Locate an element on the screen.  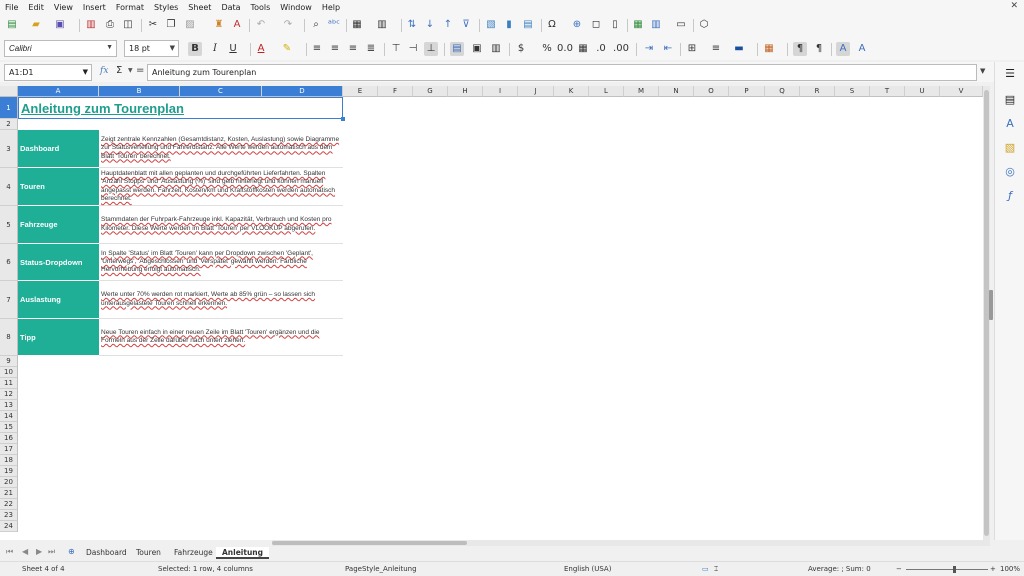
clone-formatting-icon: ♜ is located at coordinates (219, 25).